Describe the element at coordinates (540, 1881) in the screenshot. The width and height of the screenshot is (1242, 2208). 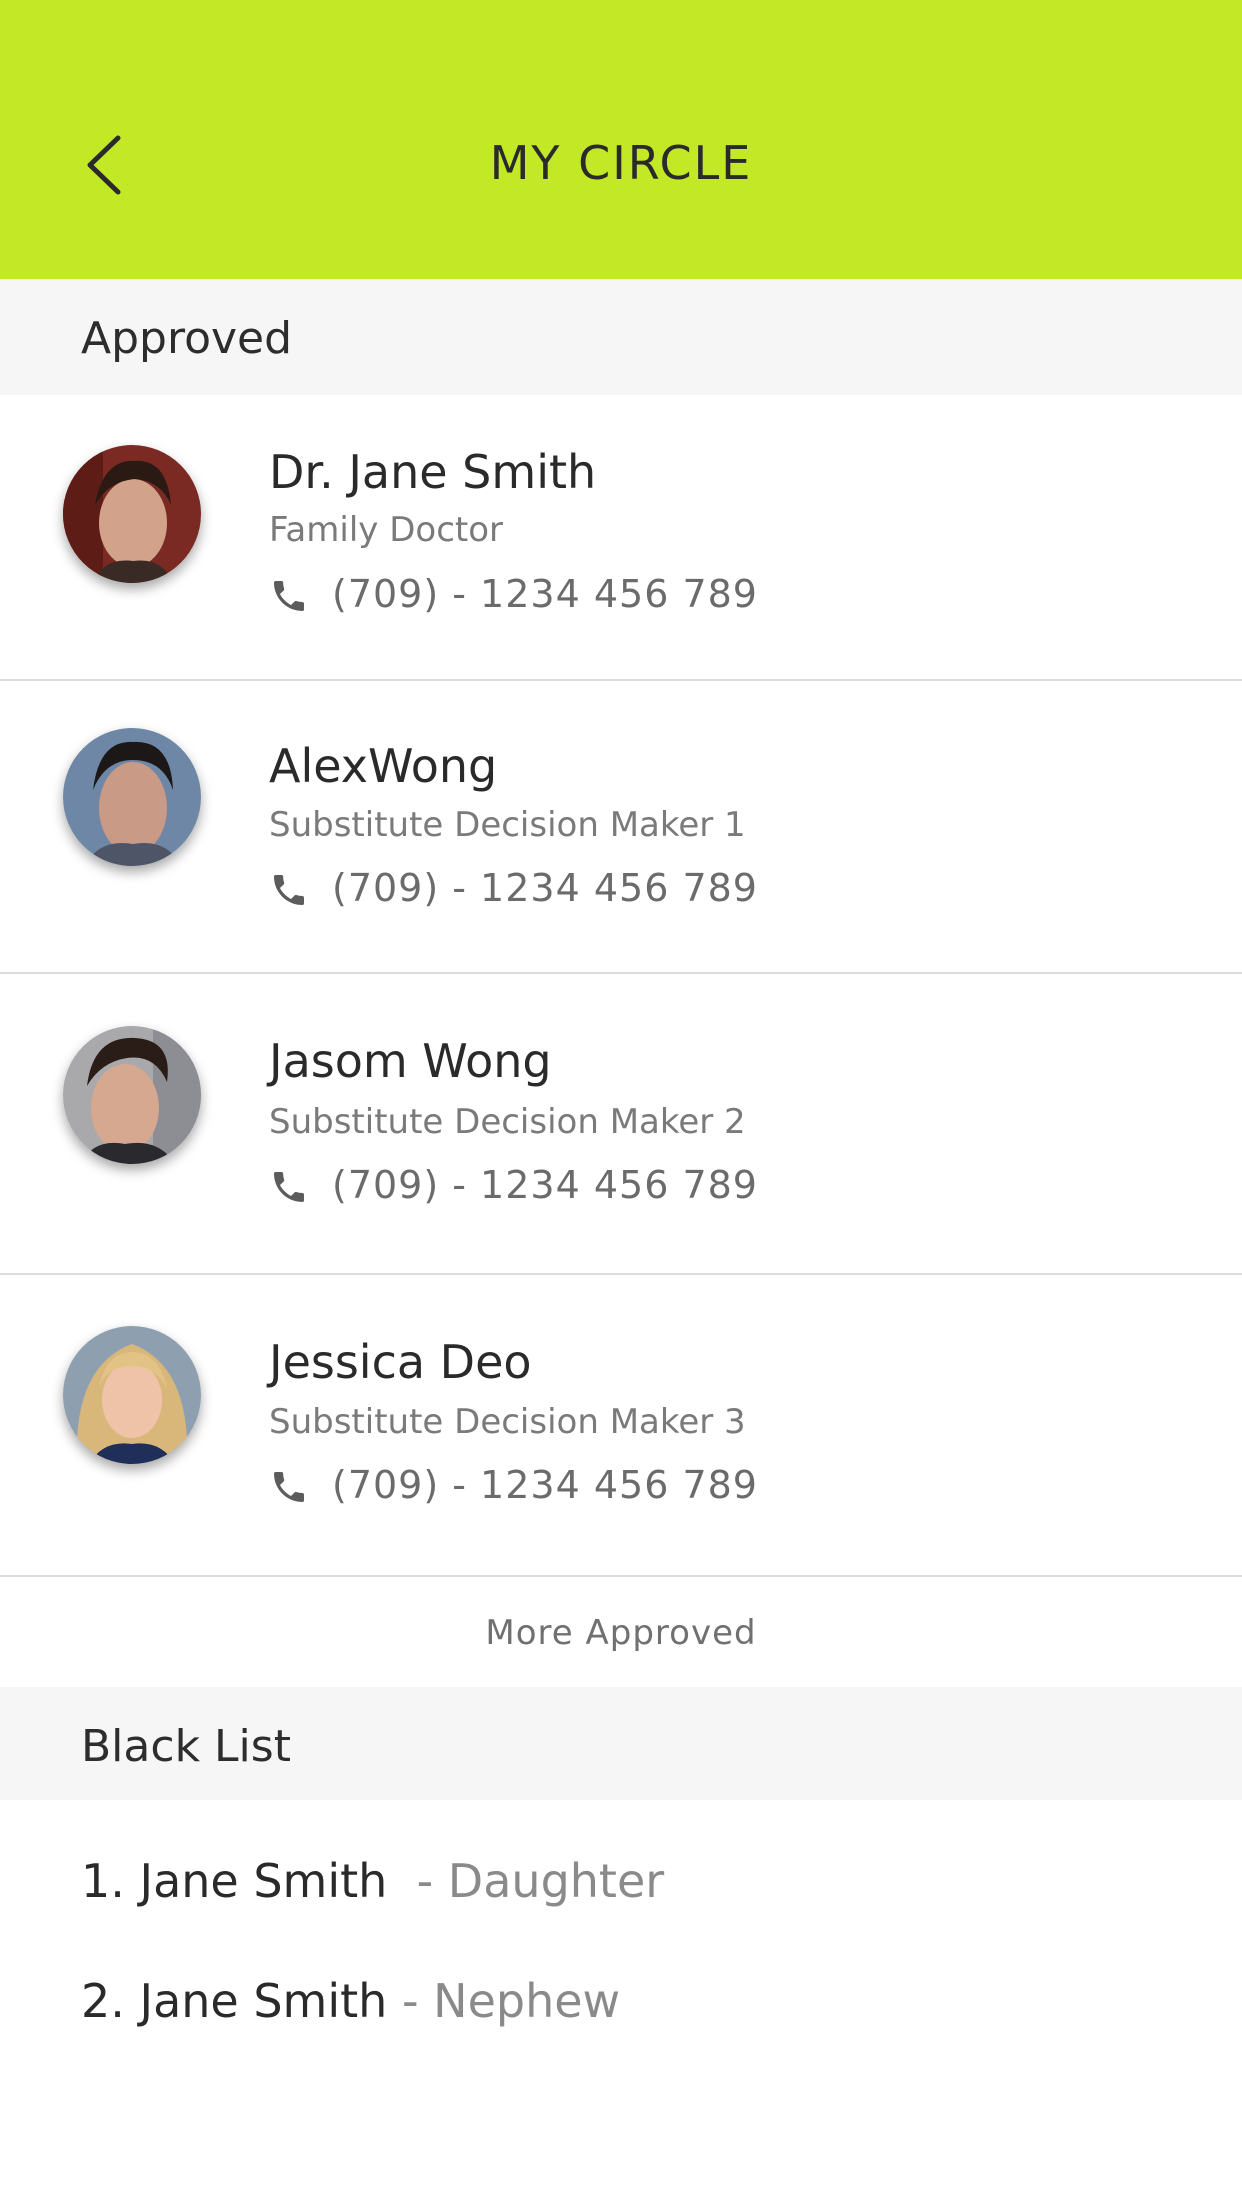
I see `blacklist-item-relation: - Daughter` at that location.